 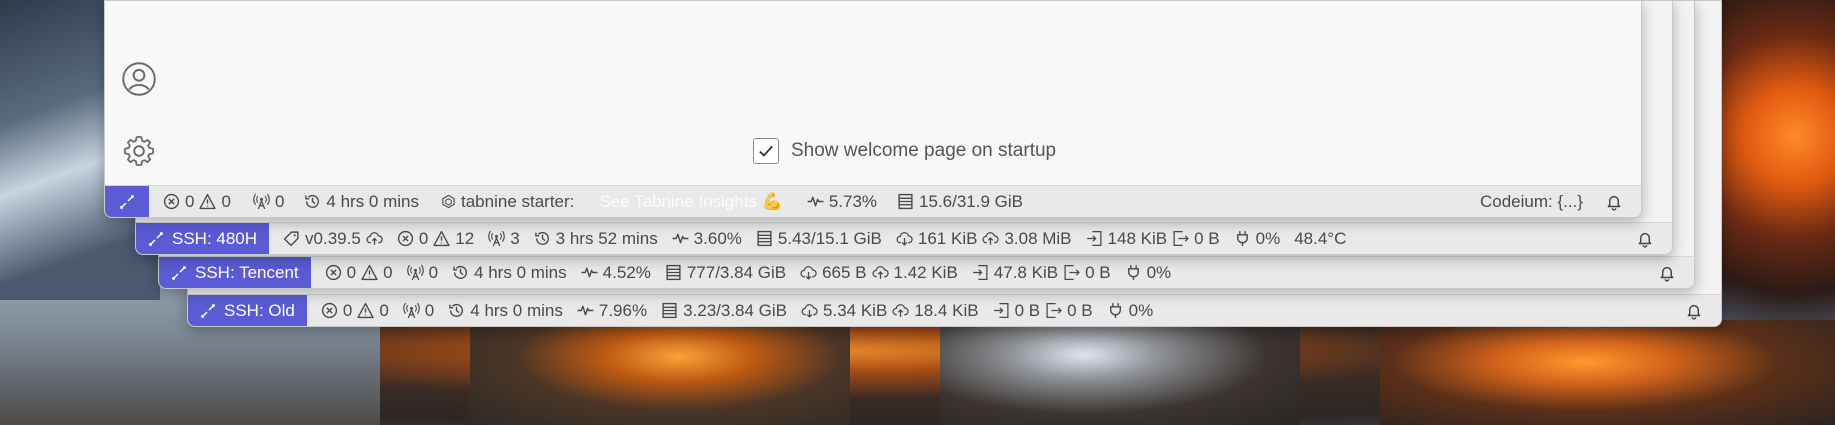 I want to click on gear-icon, so click(x=139, y=151).